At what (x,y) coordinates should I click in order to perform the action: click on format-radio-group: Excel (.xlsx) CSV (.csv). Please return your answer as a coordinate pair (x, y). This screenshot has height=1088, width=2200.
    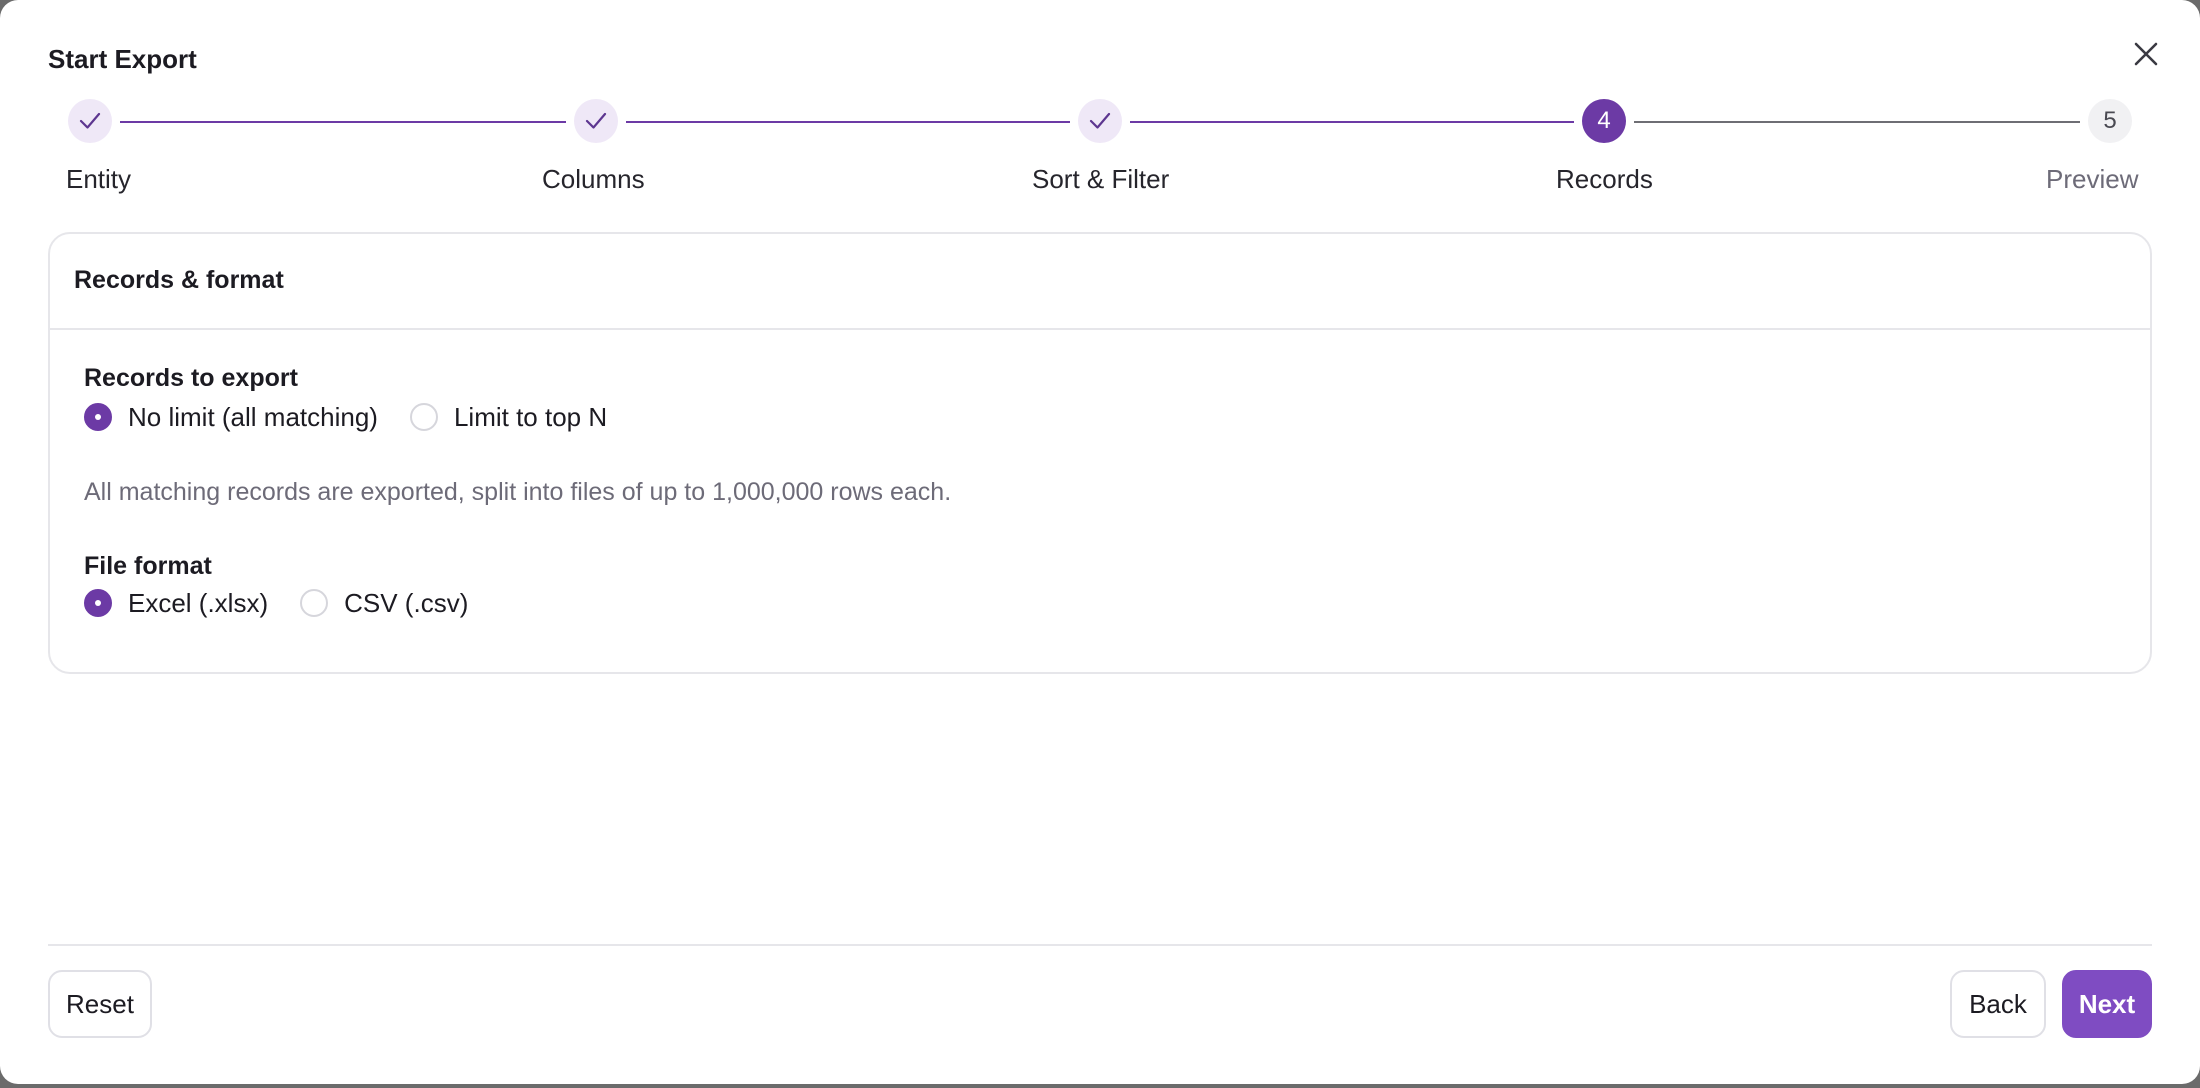
    Looking at the image, I should click on (292, 603).